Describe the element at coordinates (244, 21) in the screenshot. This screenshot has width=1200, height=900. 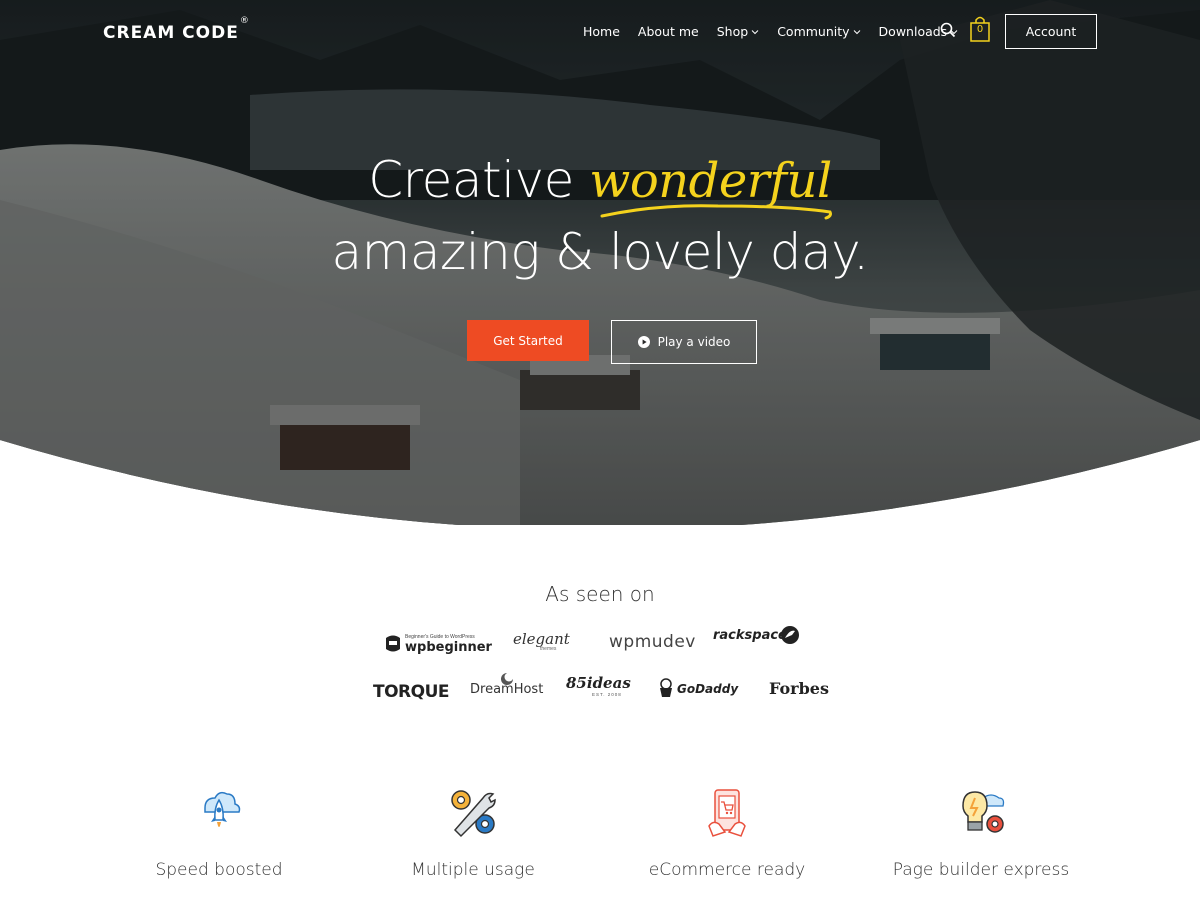
I see `registered-mark: ®` at that location.